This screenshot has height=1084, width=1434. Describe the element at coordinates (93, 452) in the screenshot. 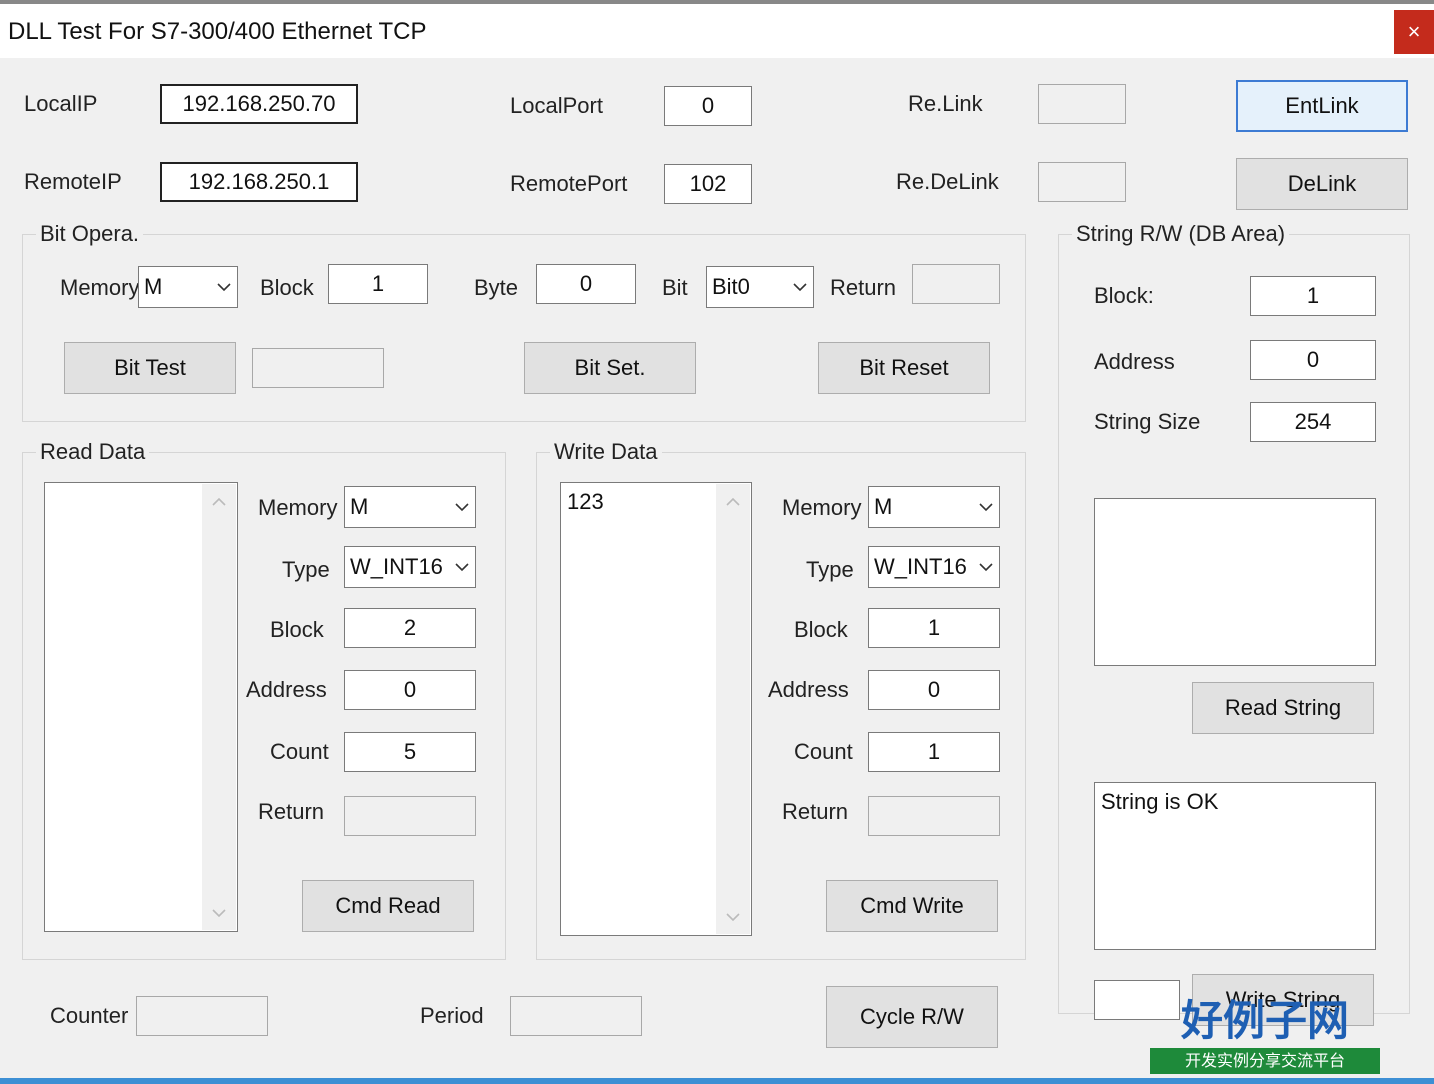

I see `read-data-title: Read Data` at that location.